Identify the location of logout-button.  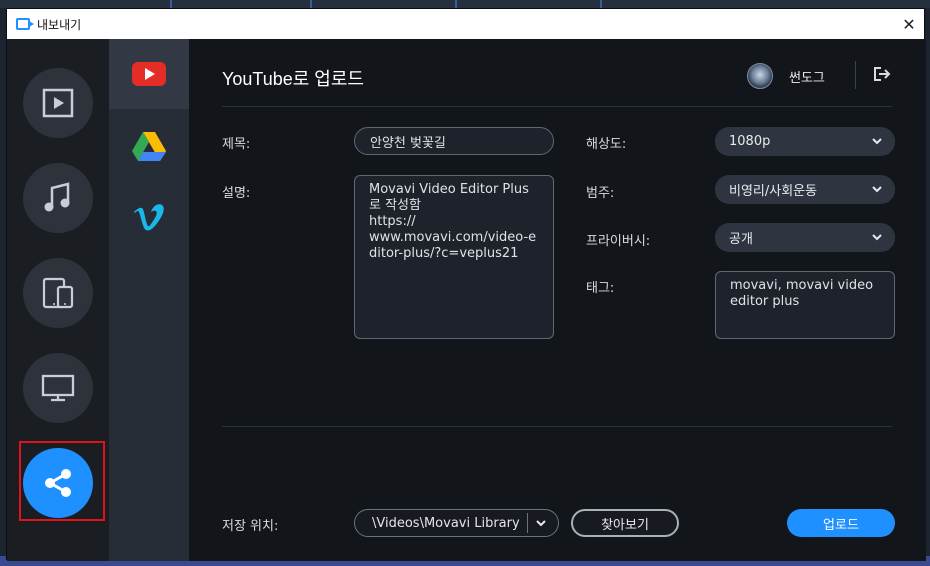
(882, 76).